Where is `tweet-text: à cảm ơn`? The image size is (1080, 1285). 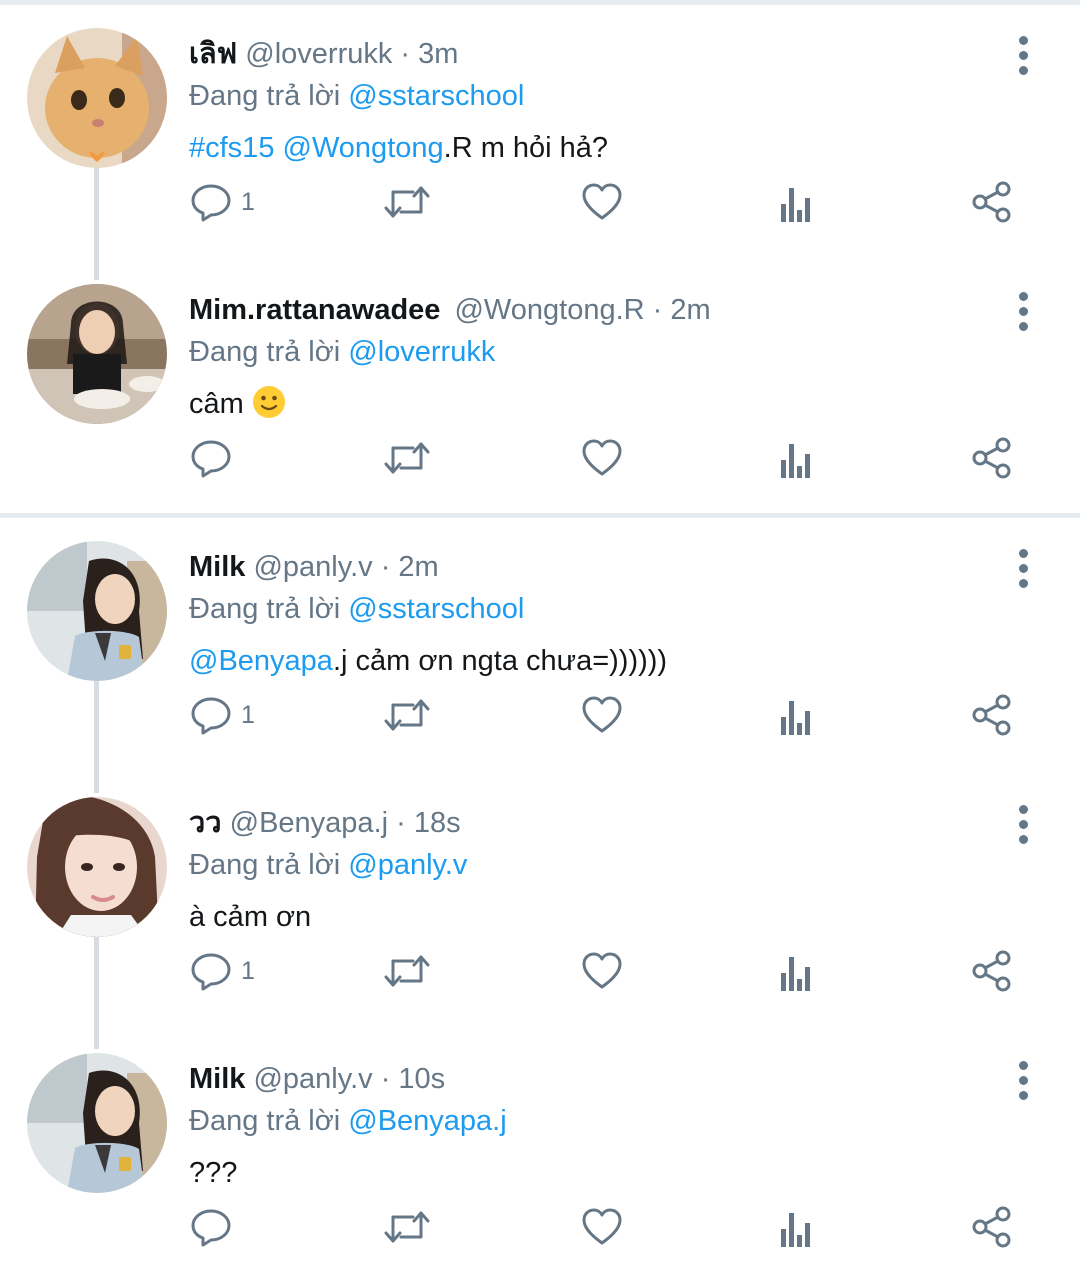
tweet-text: à cảm ơn is located at coordinates (250, 917).